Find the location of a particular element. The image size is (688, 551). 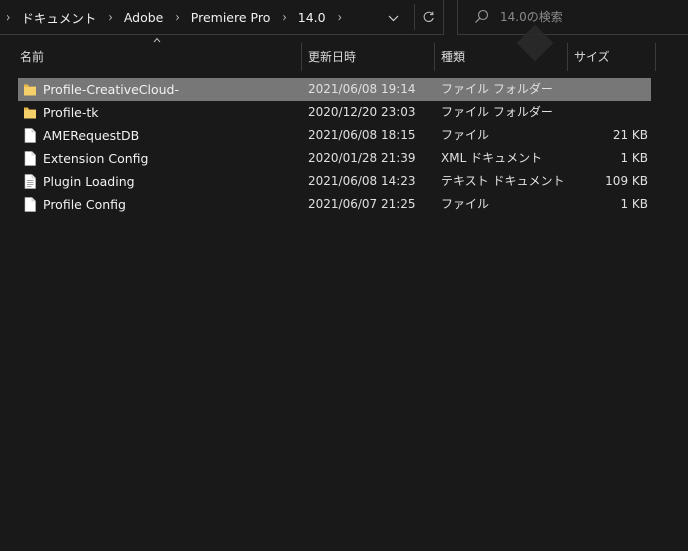

file-name: Profile-tk is located at coordinates (71, 112).